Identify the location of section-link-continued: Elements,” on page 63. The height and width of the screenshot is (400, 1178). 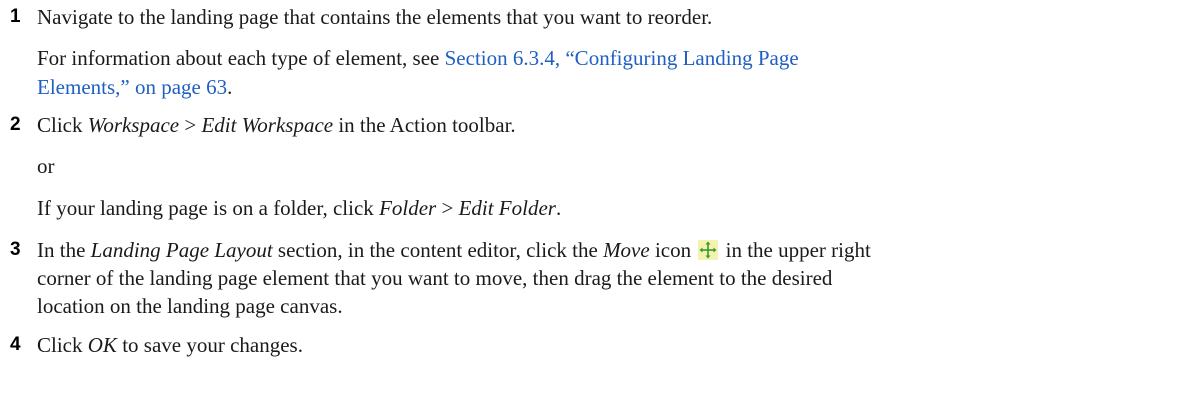
(132, 87).